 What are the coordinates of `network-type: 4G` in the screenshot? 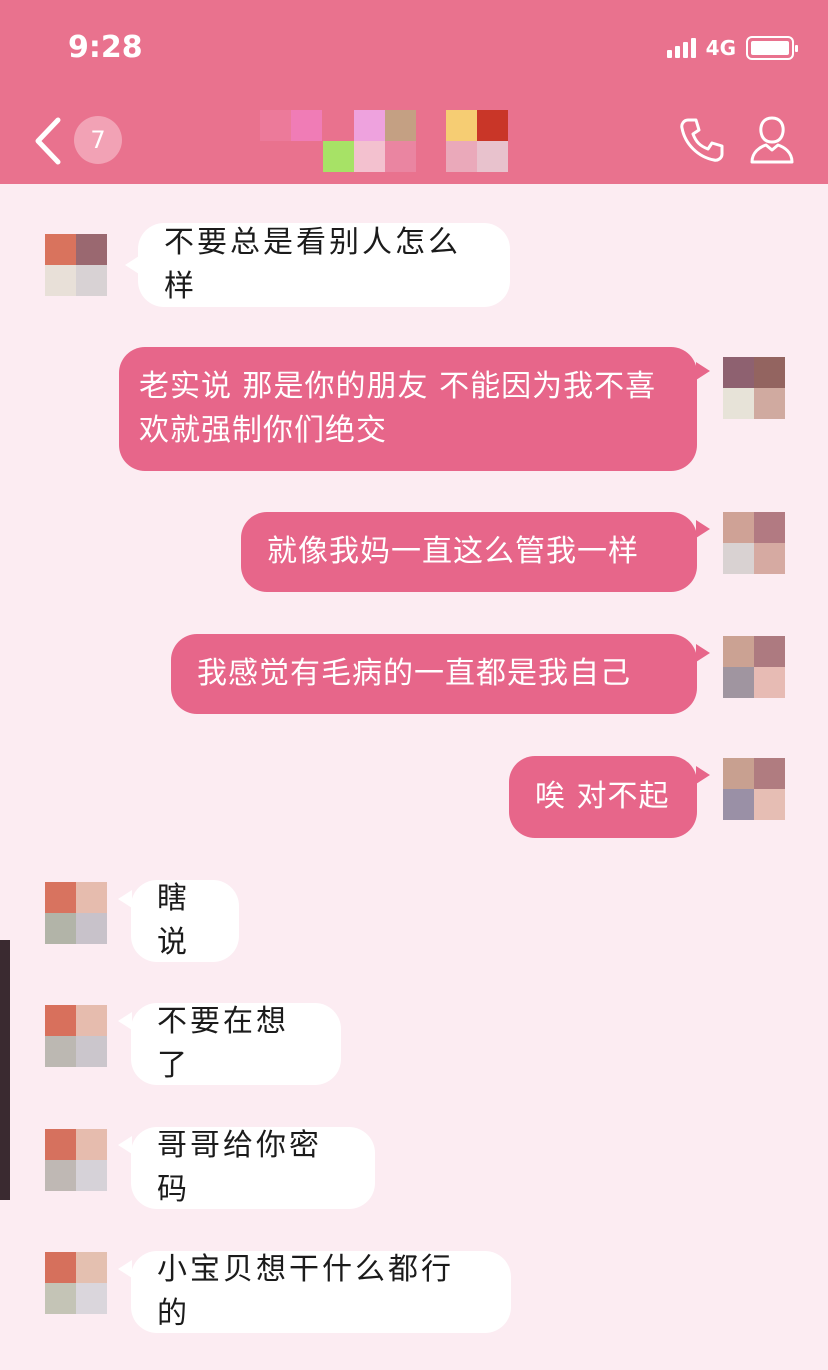 It's located at (720, 48).